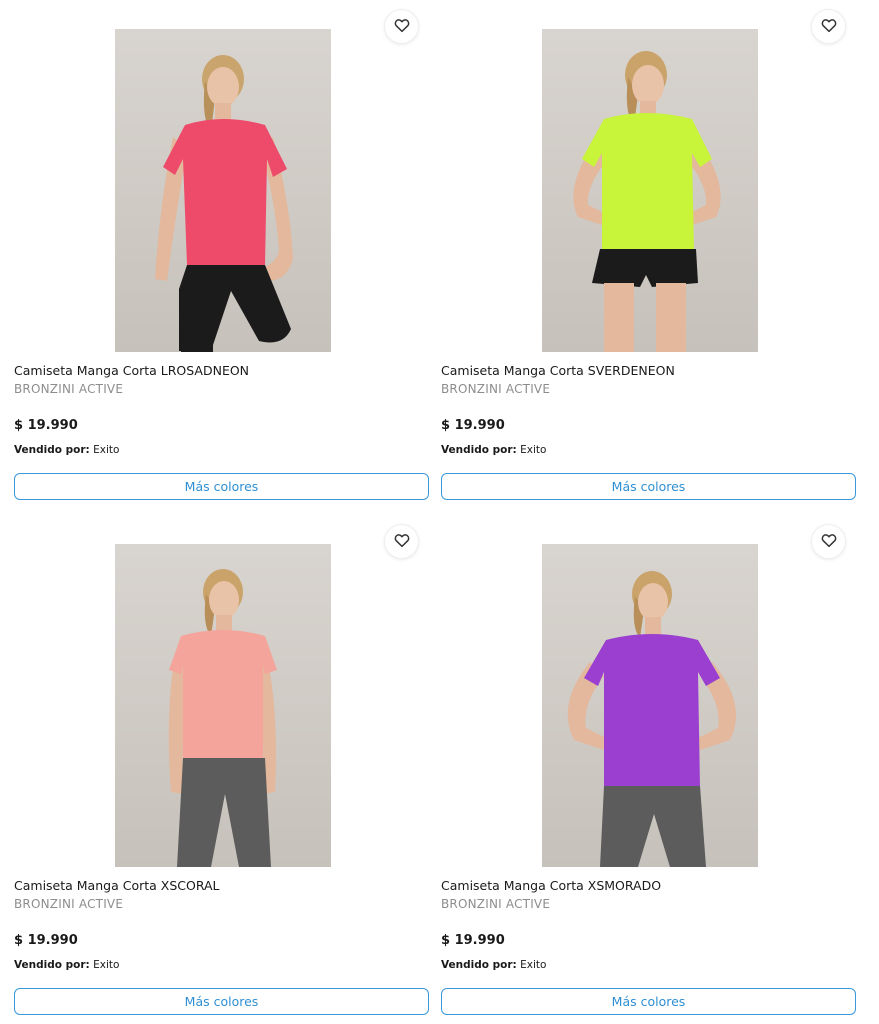 The width and height of the screenshot is (879, 1024). What do you see at coordinates (131, 370) in the screenshot?
I see `product-title: Camiseta Manga Corta LROSADNEON` at bounding box center [131, 370].